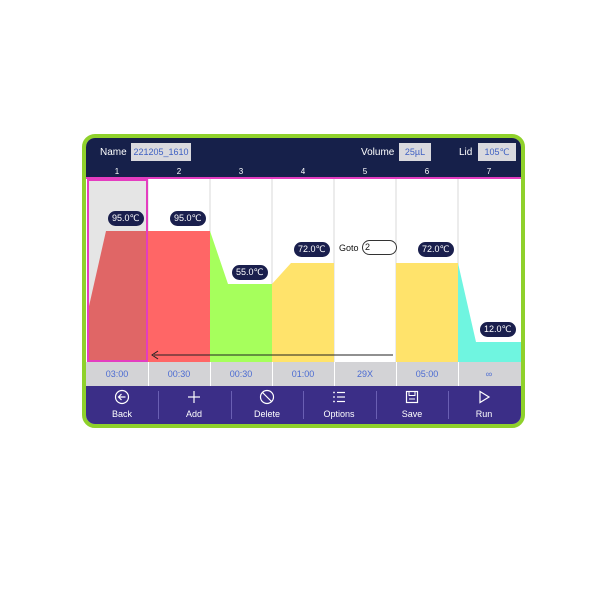 This screenshot has height=600, width=600. What do you see at coordinates (415, 152) in the screenshot?
I see `volume-field: 25µL` at bounding box center [415, 152].